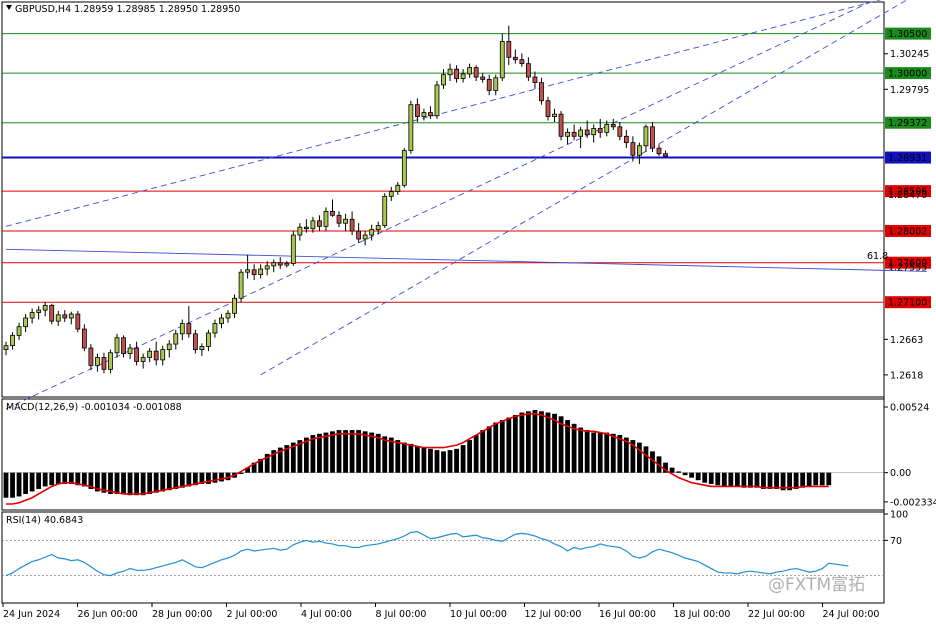  What do you see at coordinates (907, 34) in the screenshot?
I see `level-tag-label: 1.30500` at bounding box center [907, 34].